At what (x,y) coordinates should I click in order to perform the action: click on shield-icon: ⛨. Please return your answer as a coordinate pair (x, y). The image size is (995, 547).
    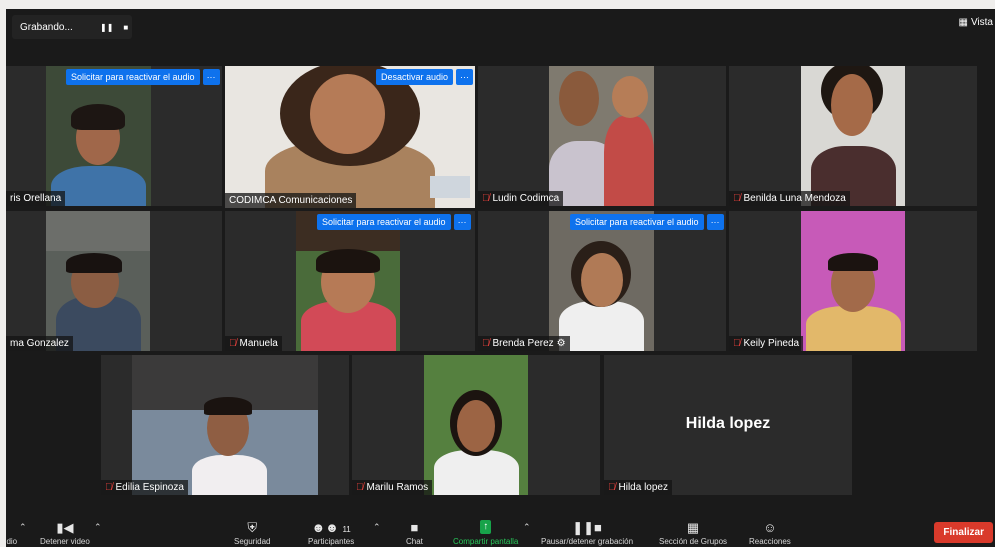
    Looking at the image, I should click on (252, 527).